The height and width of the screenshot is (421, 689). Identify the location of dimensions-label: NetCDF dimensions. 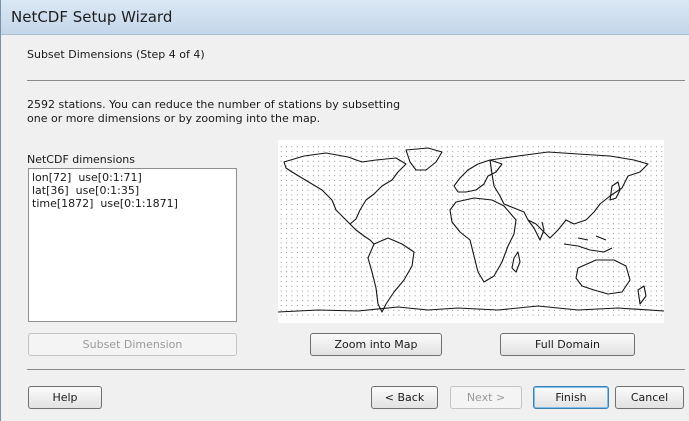
(81, 159).